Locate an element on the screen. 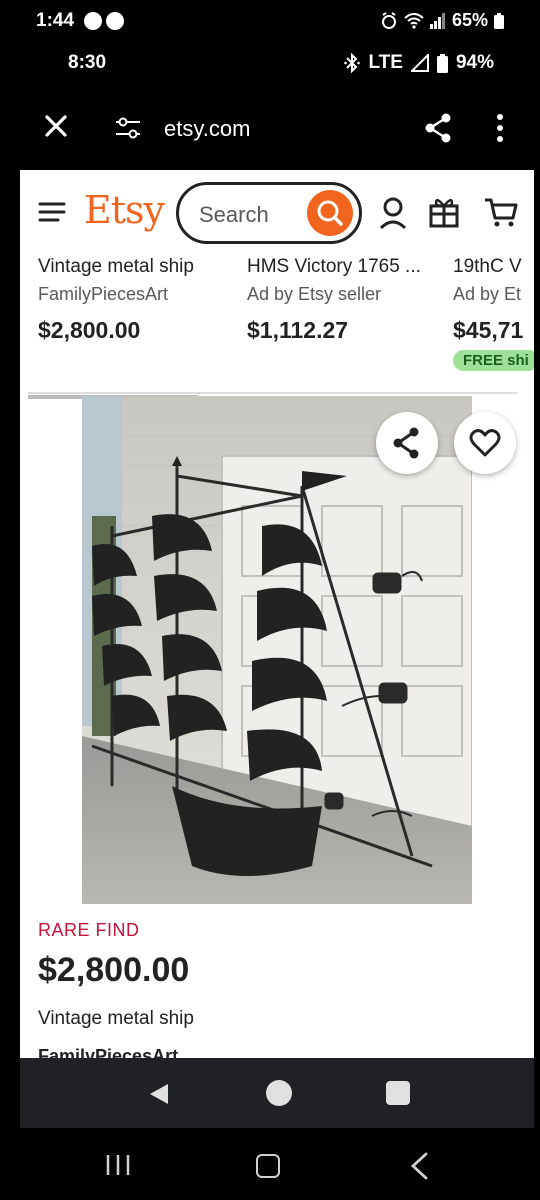 This screenshot has width=540, height=1200. search-icon is located at coordinates (330, 213).